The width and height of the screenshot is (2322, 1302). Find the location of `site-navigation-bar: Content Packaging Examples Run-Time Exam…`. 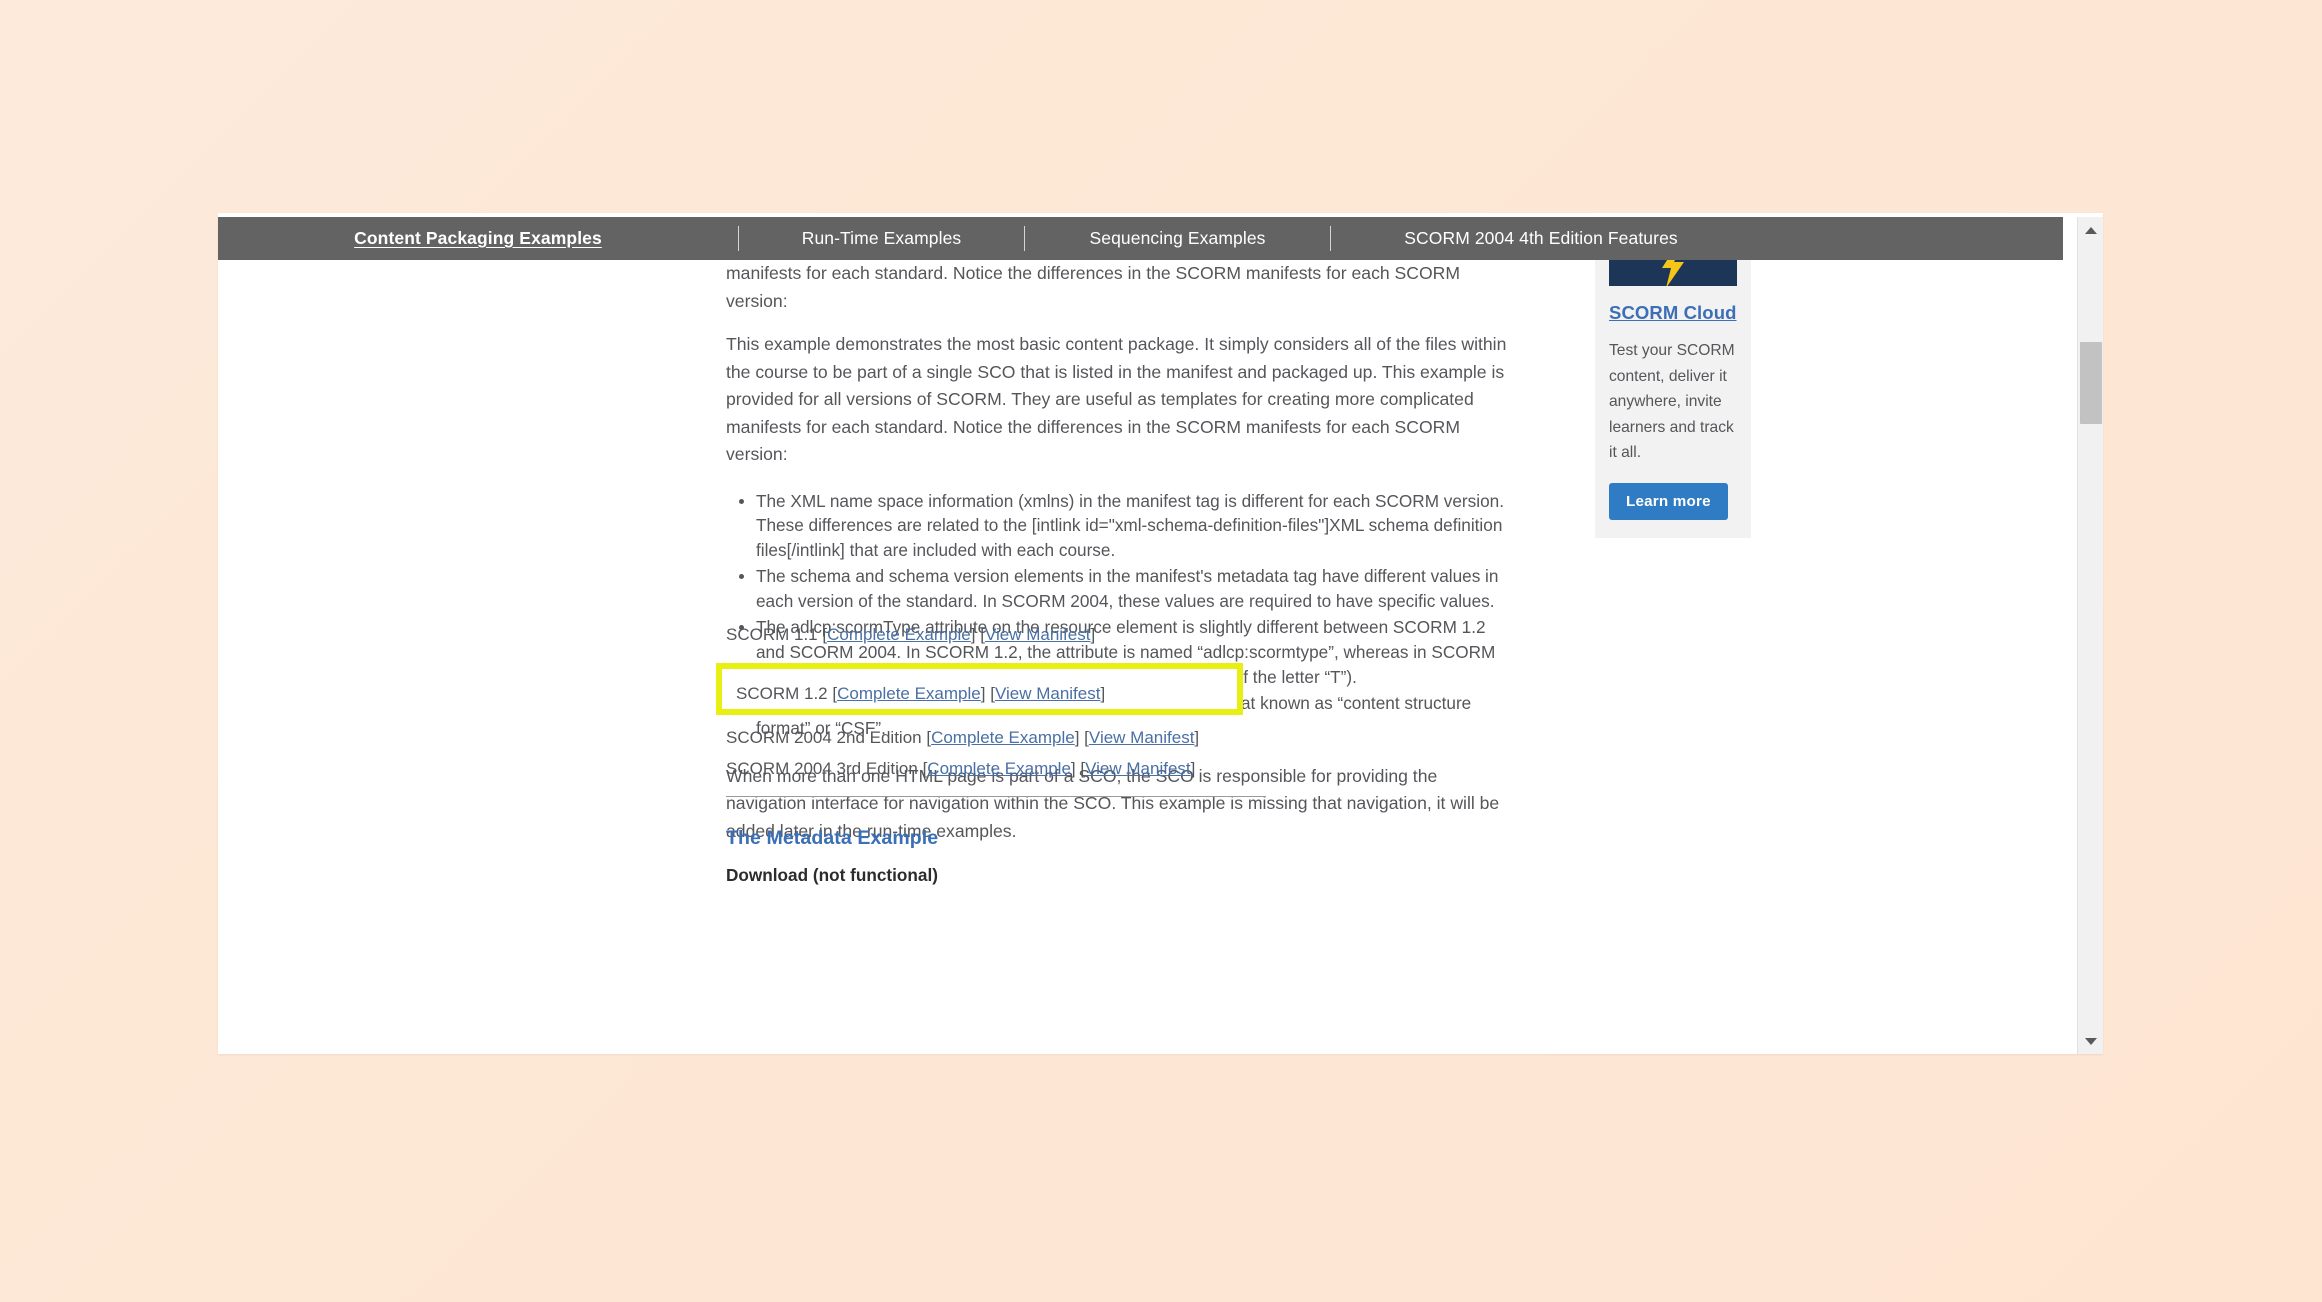

site-navigation-bar: Content Packaging Examples Run-Time Exam… is located at coordinates (1140, 238).